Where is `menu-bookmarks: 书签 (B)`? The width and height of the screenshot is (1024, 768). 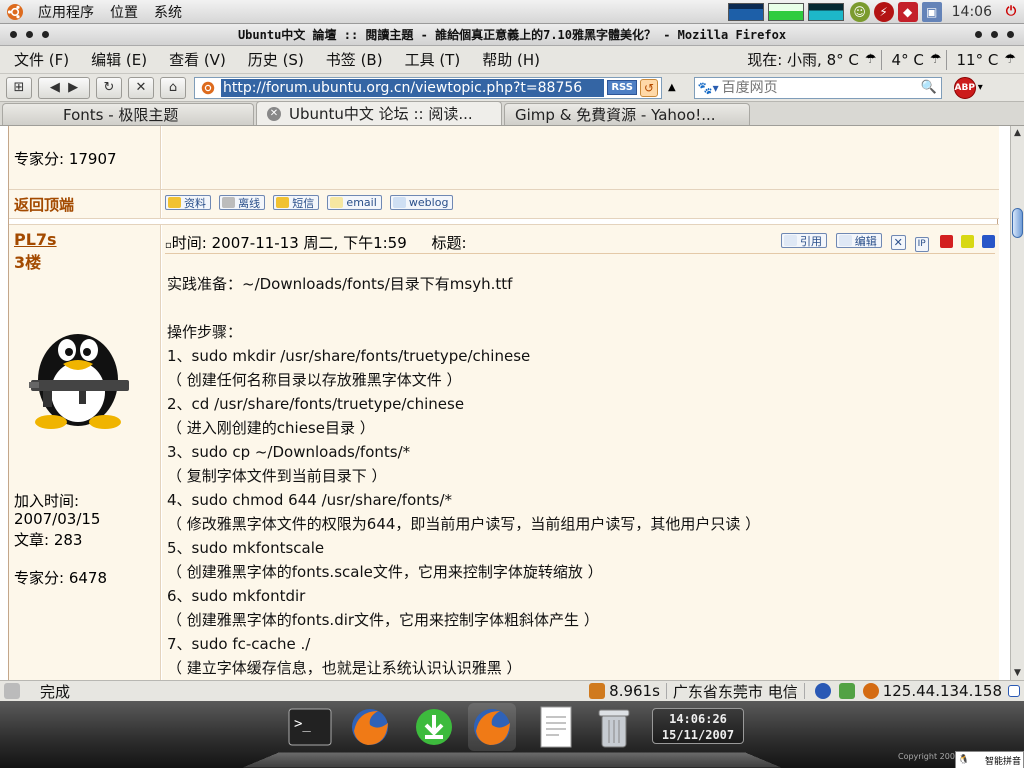
menu-bookmarks: 书签 (B) is located at coordinates (351, 59).